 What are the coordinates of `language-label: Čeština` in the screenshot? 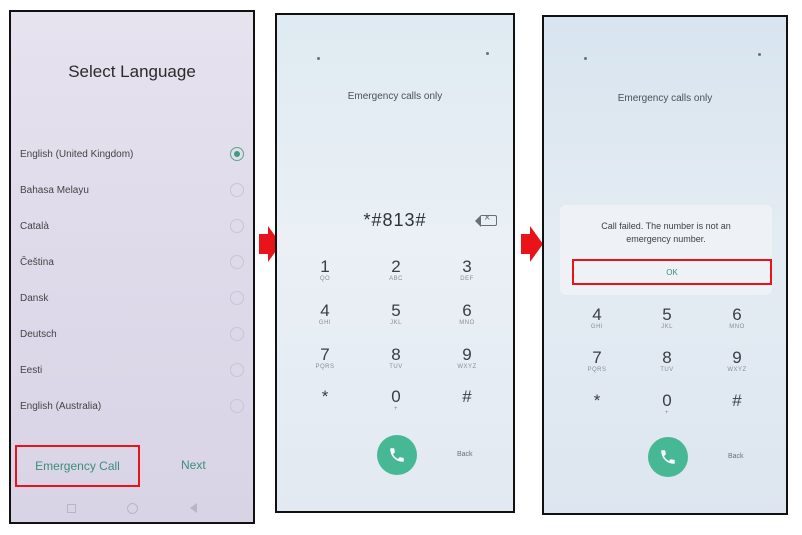 It's located at (37, 262).